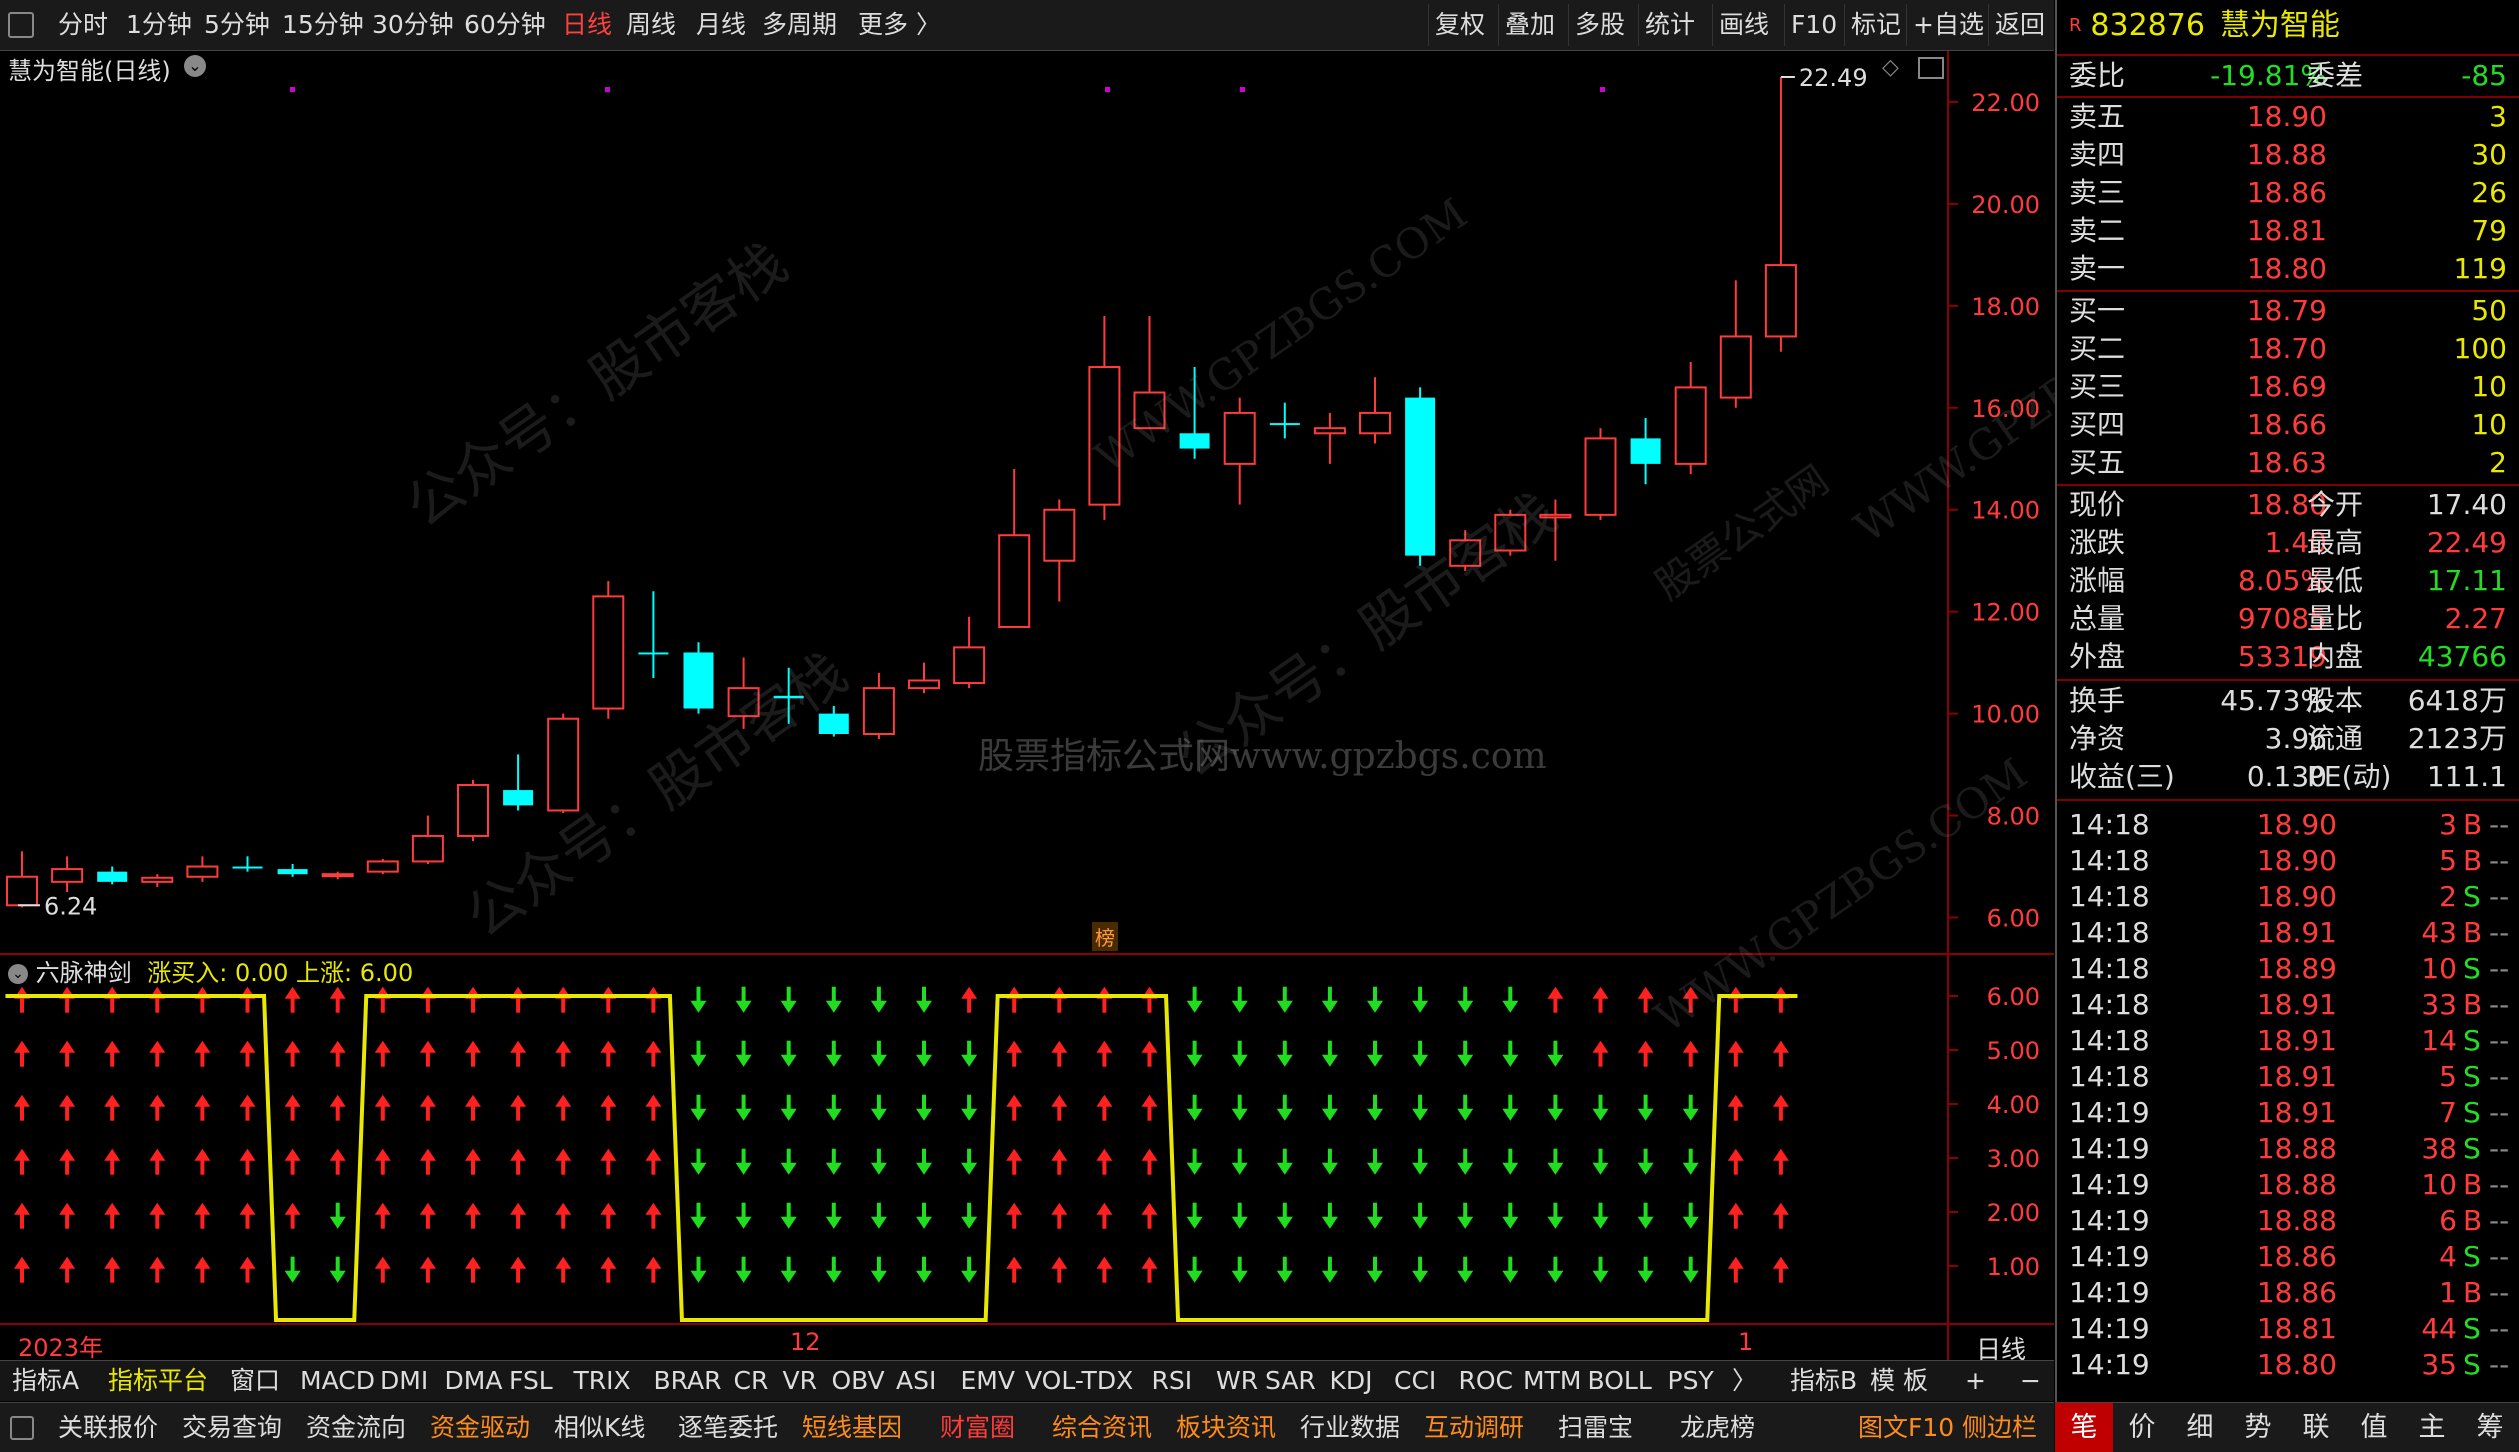 The image size is (2519, 1452). What do you see at coordinates (651, 25) in the screenshot?
I see `period-tab: 周线` at bounding box center [651, 25].